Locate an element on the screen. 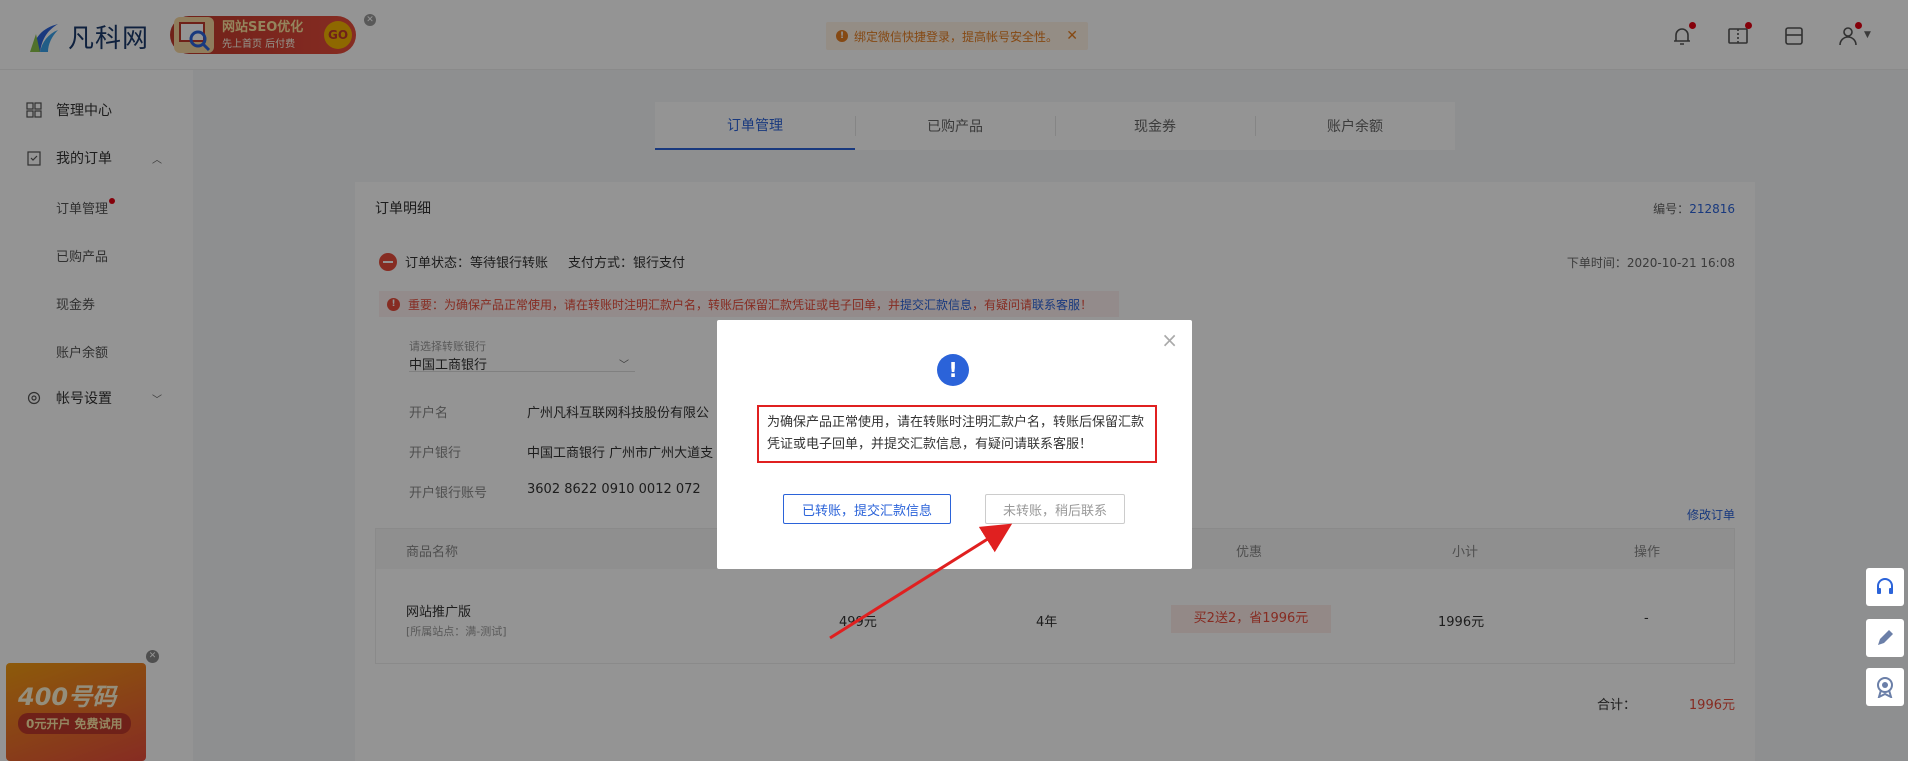 This screenshot has width=1908, height=761. pencil-feedback-icon is located at coordinates (1885, 638).